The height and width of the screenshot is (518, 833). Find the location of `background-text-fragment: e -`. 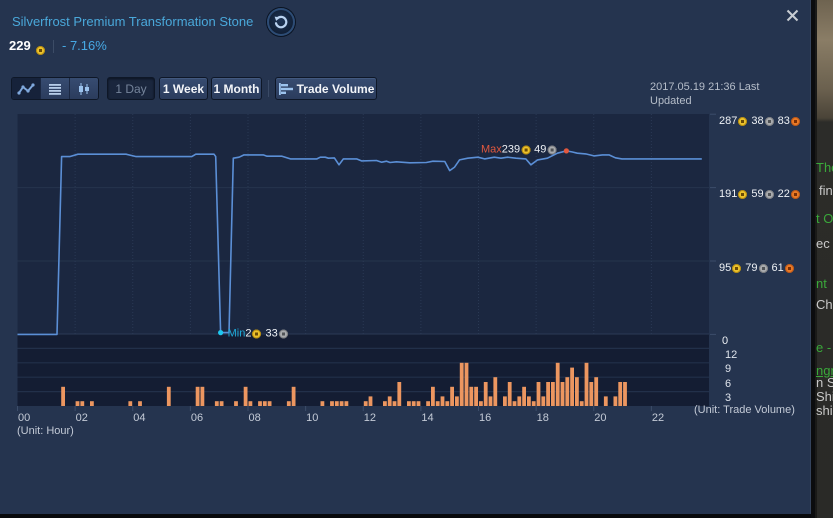

background-text-fragment: e - is located at coordinates (824, 347).